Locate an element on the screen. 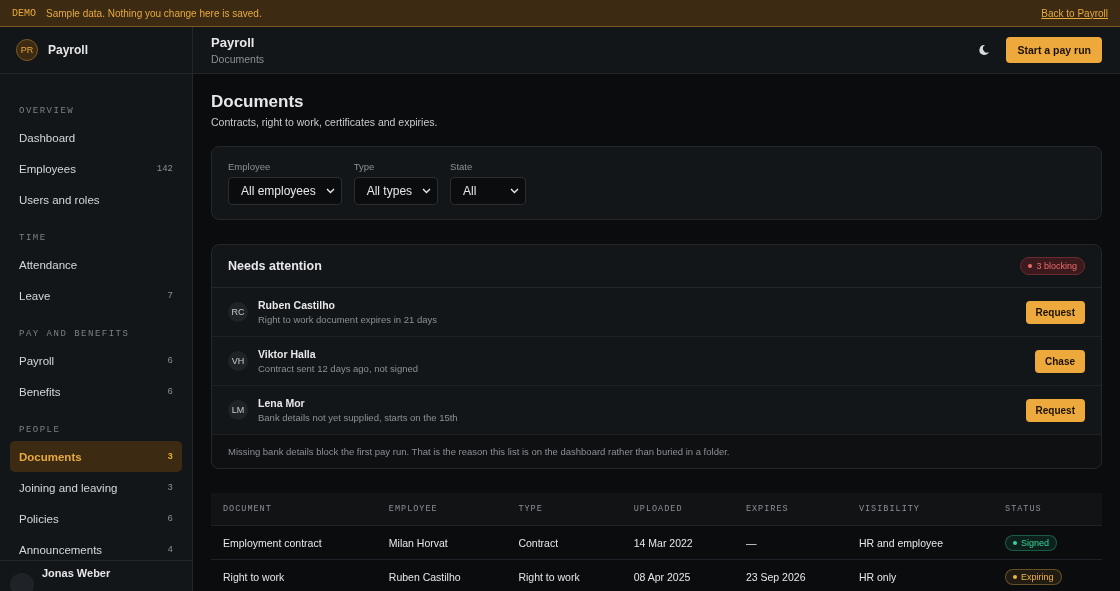 Image resolution: width=1120 pixels, height=591 pixels. issue-detail: Bank details not yet supplied, starts on the 15th is located at coordinates (358, 417).